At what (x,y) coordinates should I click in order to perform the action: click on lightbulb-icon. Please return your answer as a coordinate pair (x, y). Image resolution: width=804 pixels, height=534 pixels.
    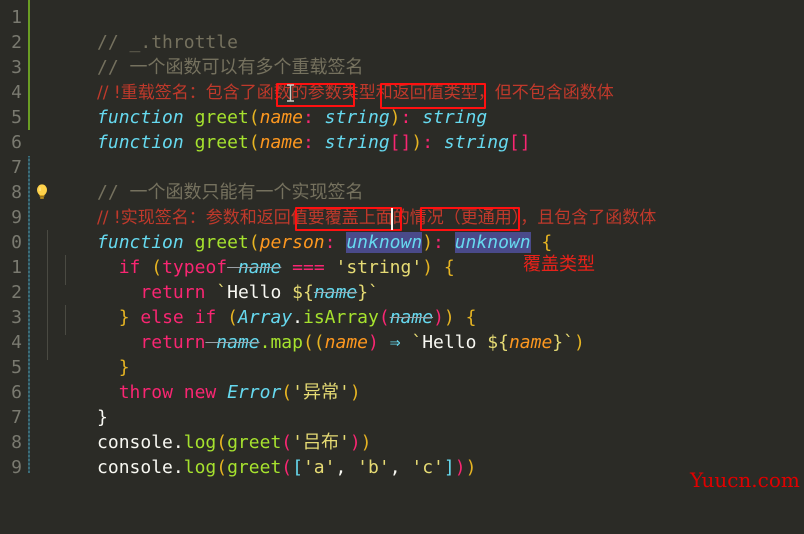
    Looking at the image, I should click on (42, 192).